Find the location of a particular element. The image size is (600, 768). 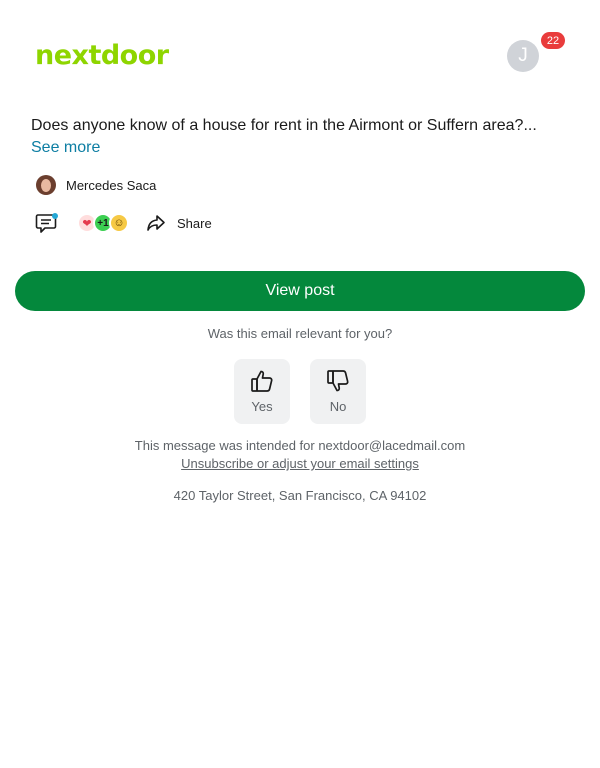

see-more-link: See more is located at coordinates (65, 148).